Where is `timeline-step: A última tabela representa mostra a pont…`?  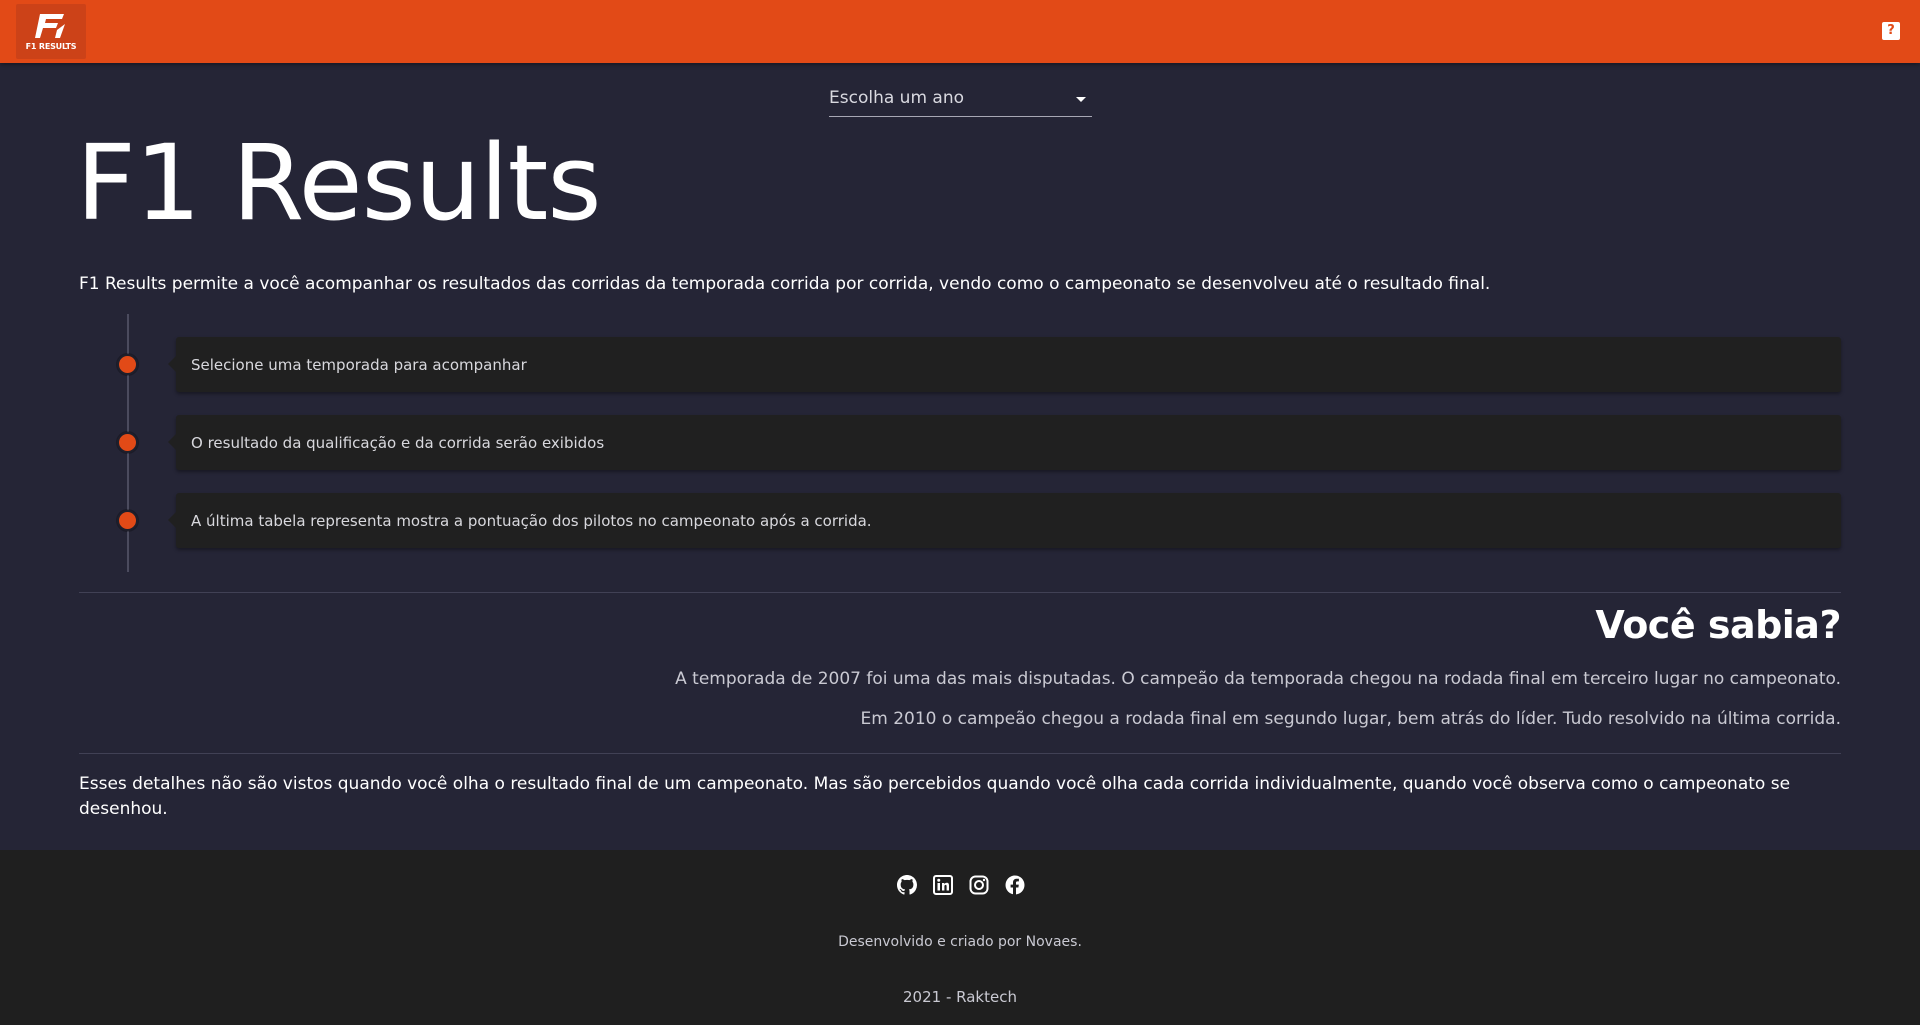 timeline-step: A última tabela representa mostra a pont… is located at coordinates (1004, 520).